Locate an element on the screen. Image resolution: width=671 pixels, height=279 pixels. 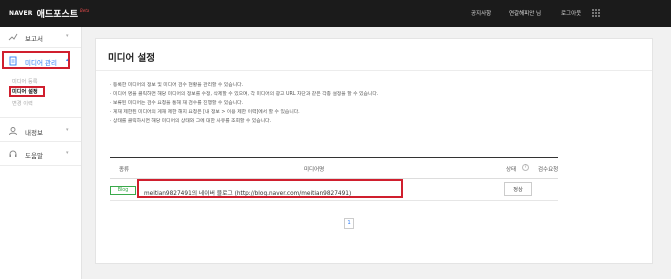
column-header-type: 종류 is located at coordinates (124, 170).